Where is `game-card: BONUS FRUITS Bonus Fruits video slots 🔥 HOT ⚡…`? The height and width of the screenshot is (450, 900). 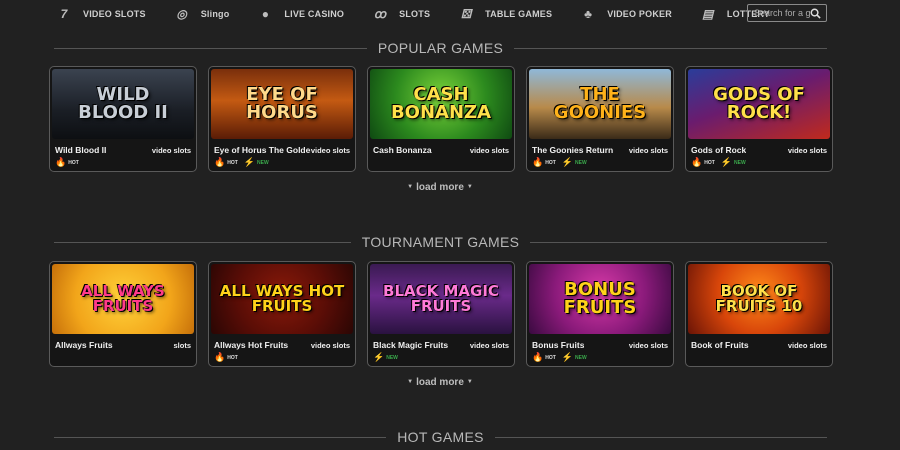 game-card: BONUS FRUITS Bonus Fruits video slots 🔥 HOT ⚡… is located at coordinates (600, 314).